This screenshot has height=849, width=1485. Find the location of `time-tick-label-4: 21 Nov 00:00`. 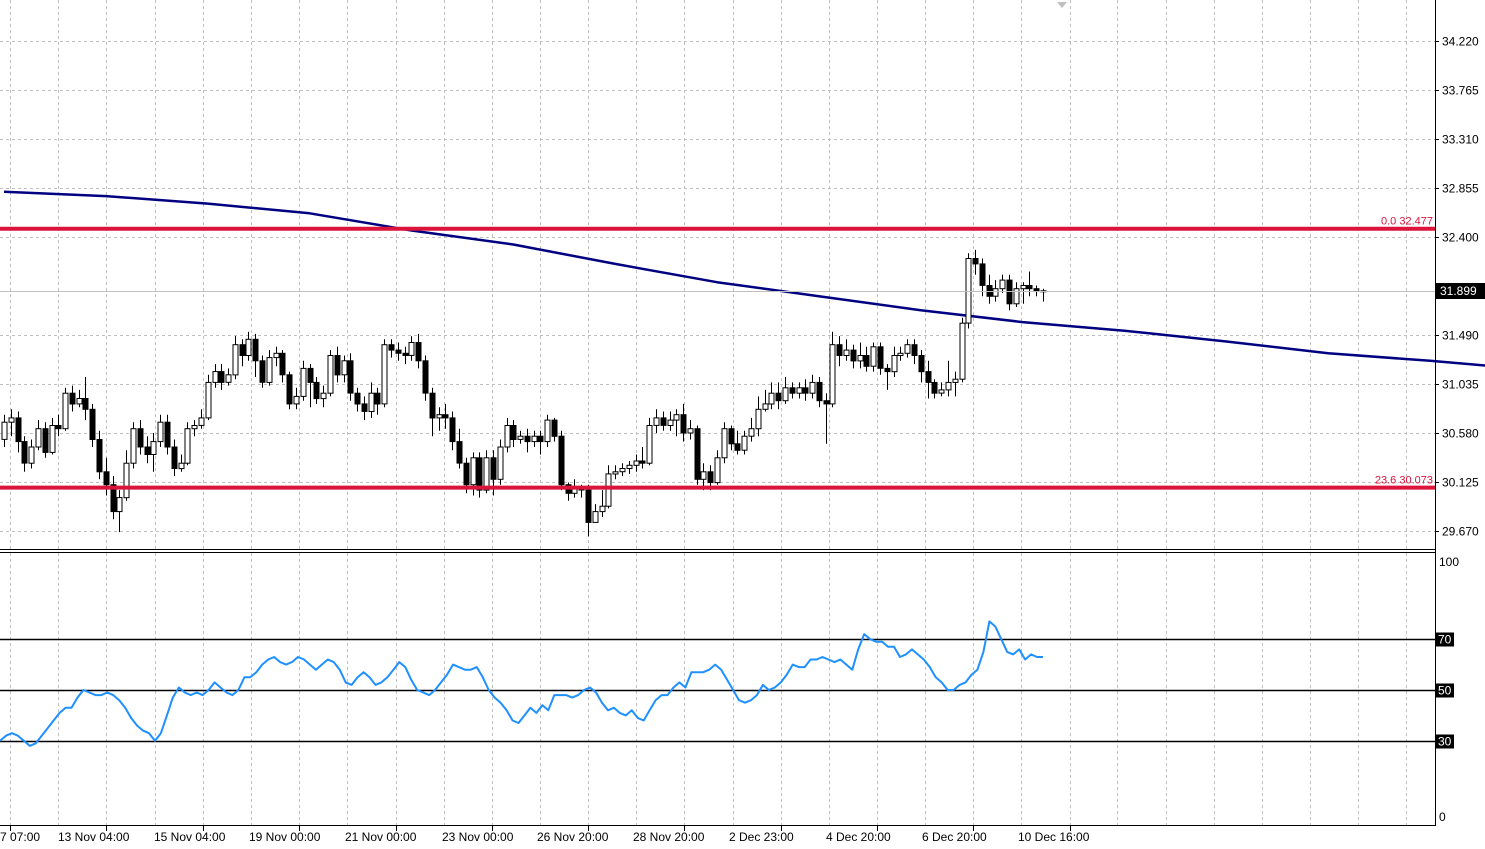

time-tick-label-4: 21 Nov 00:00 is located at coordinates (381, 837).